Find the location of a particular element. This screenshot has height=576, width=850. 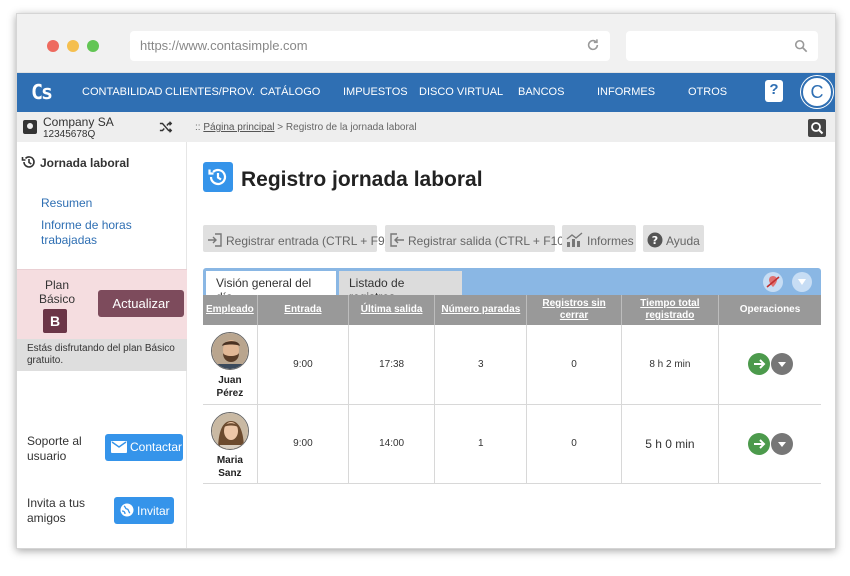

invite-button-label: Invitar is located at coordinates (153, 511).